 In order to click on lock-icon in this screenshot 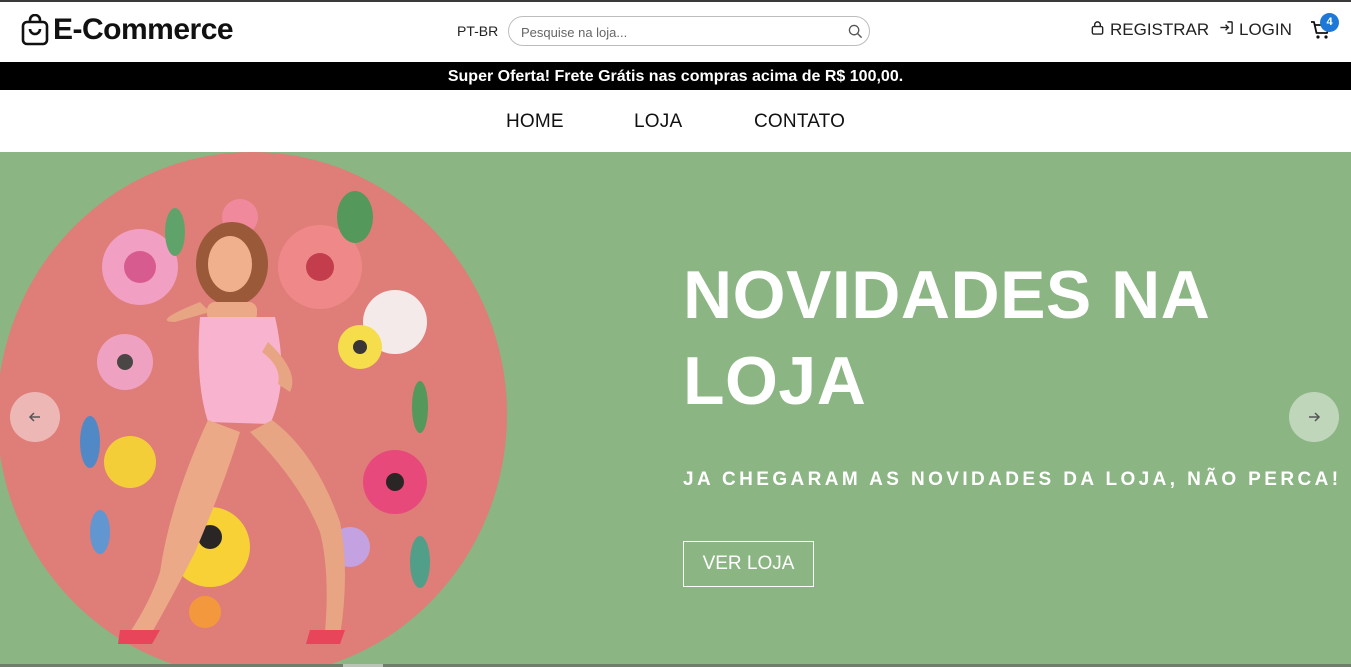, I will do `click(1097, 30)`.